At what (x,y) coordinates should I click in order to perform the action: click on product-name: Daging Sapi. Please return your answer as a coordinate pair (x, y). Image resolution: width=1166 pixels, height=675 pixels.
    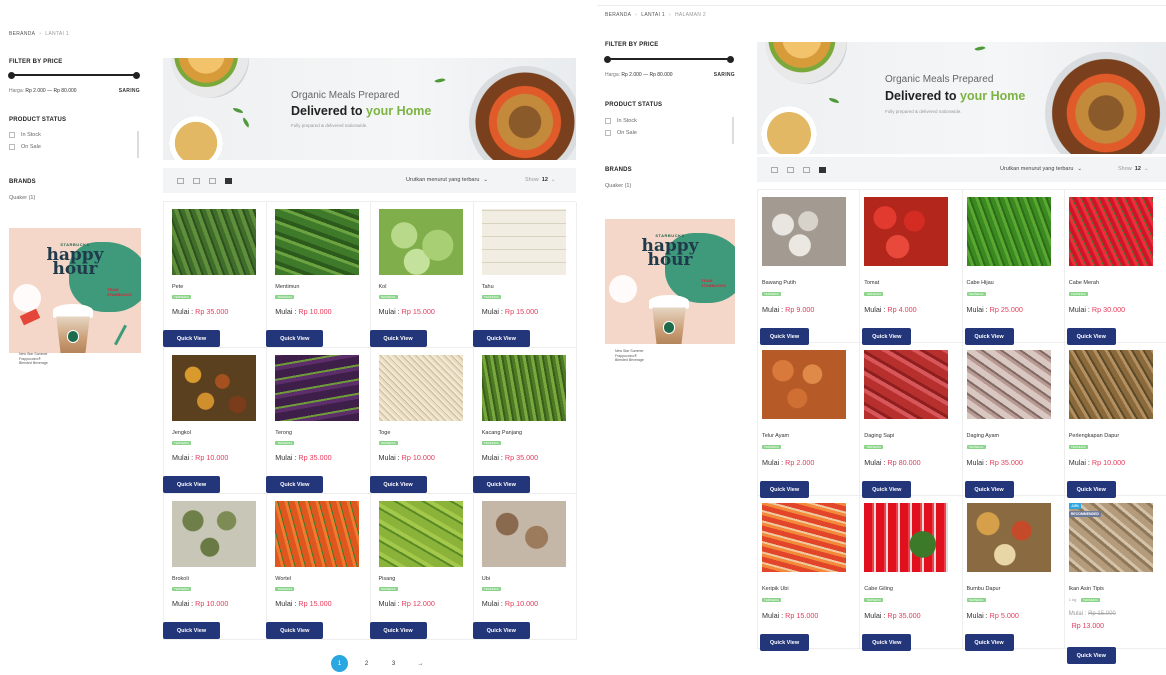
    Looking at the image, I should click on (879, 436).